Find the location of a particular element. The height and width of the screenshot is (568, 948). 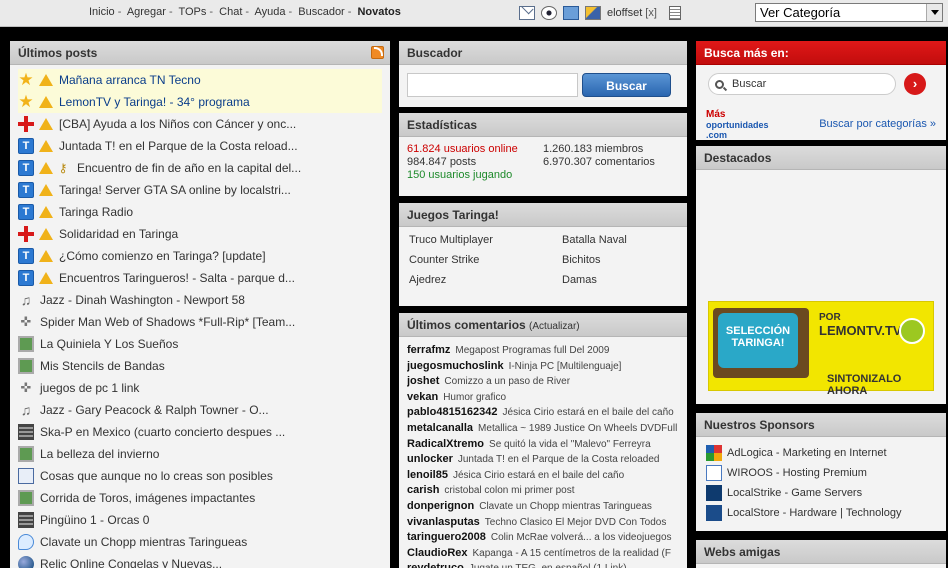

post-item: La Quiniela Y Los Sueños is located at coordinates (200, 344).